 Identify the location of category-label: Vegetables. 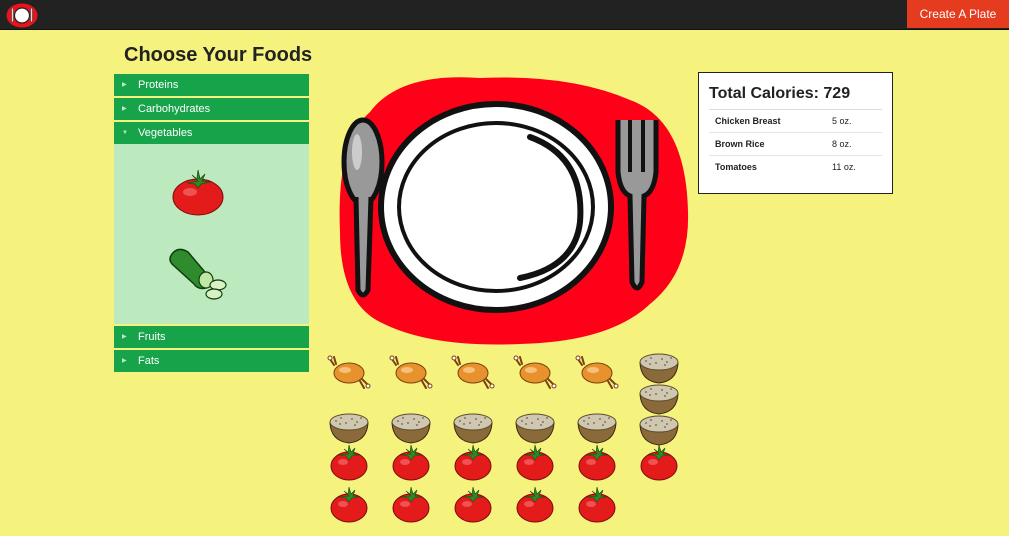
(165, 133).